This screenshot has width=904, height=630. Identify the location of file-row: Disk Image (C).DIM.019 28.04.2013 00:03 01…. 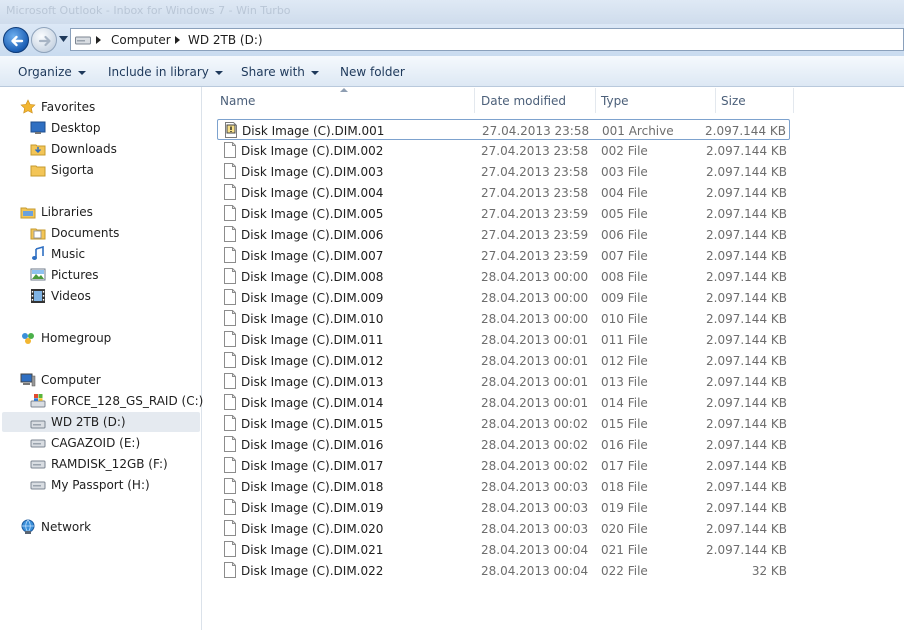
(503, 507).